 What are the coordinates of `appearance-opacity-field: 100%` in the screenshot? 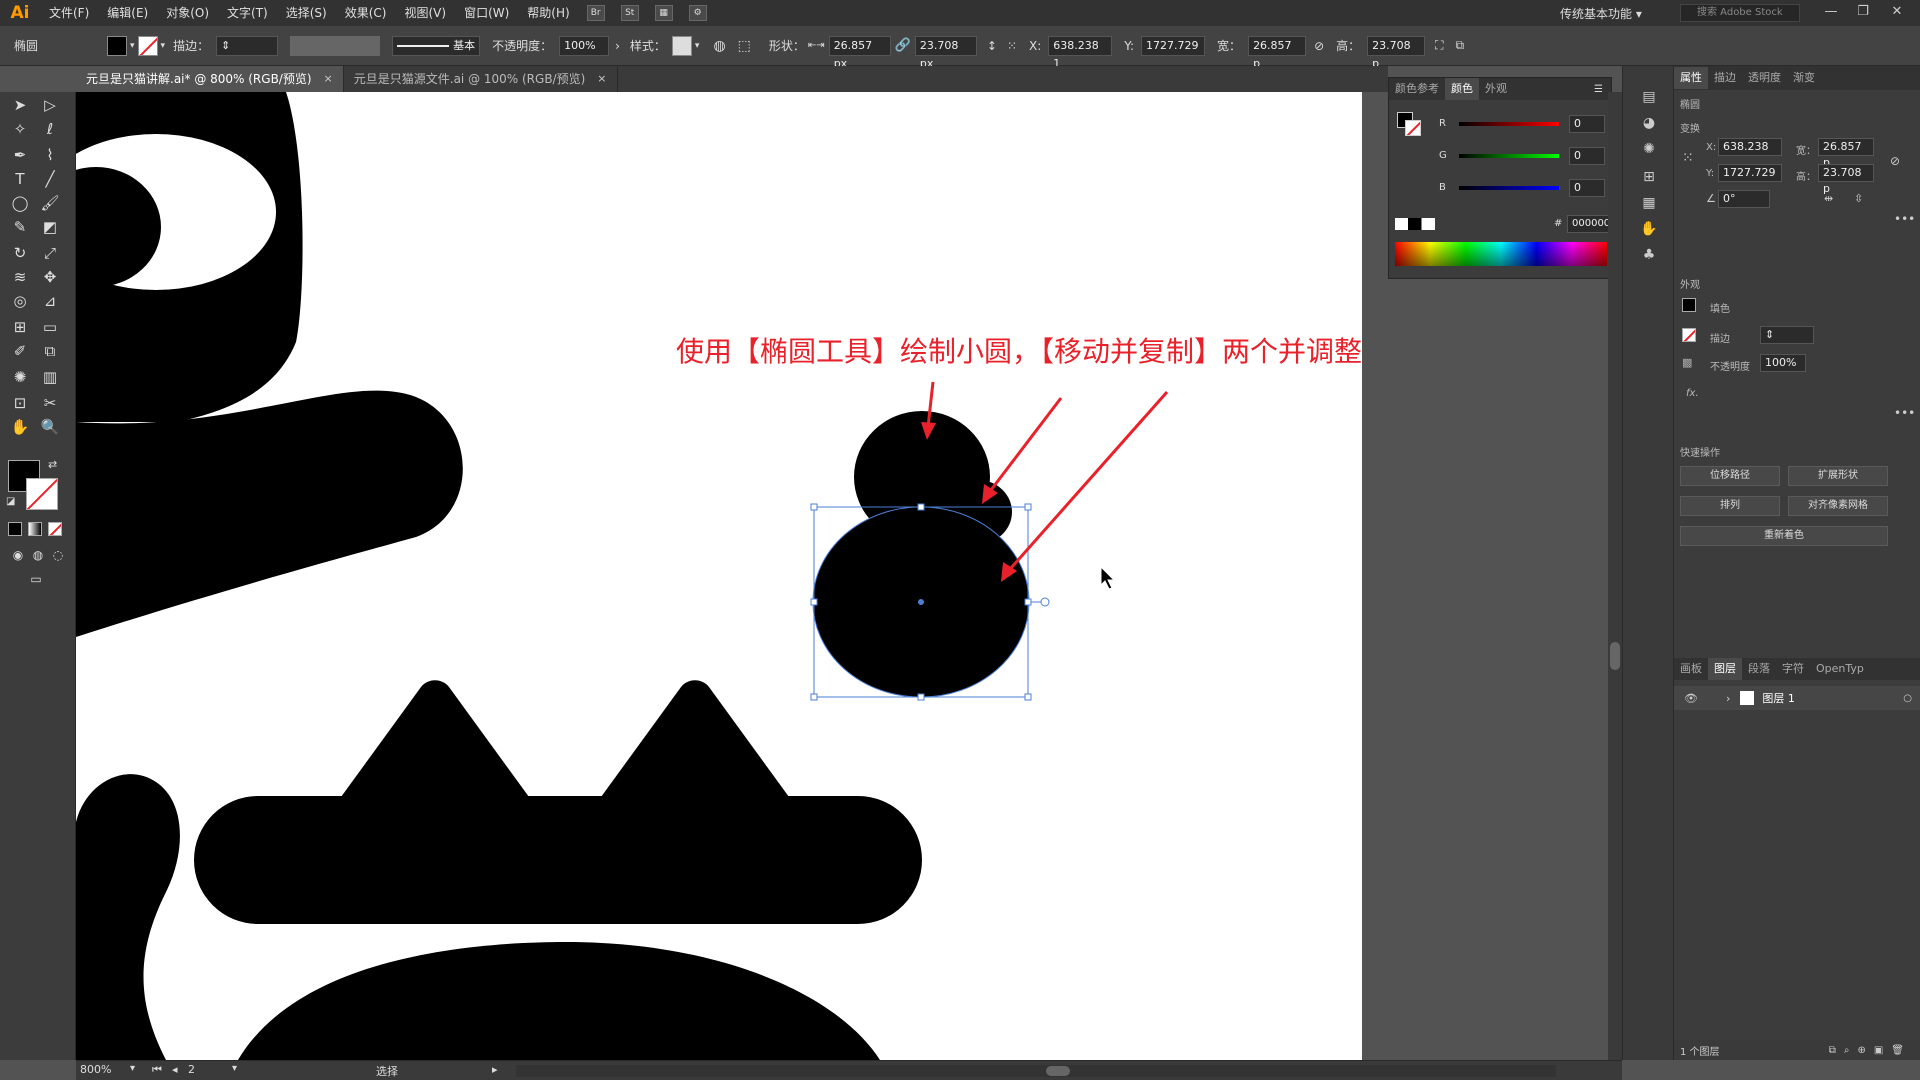 It's located at (1783, 363).